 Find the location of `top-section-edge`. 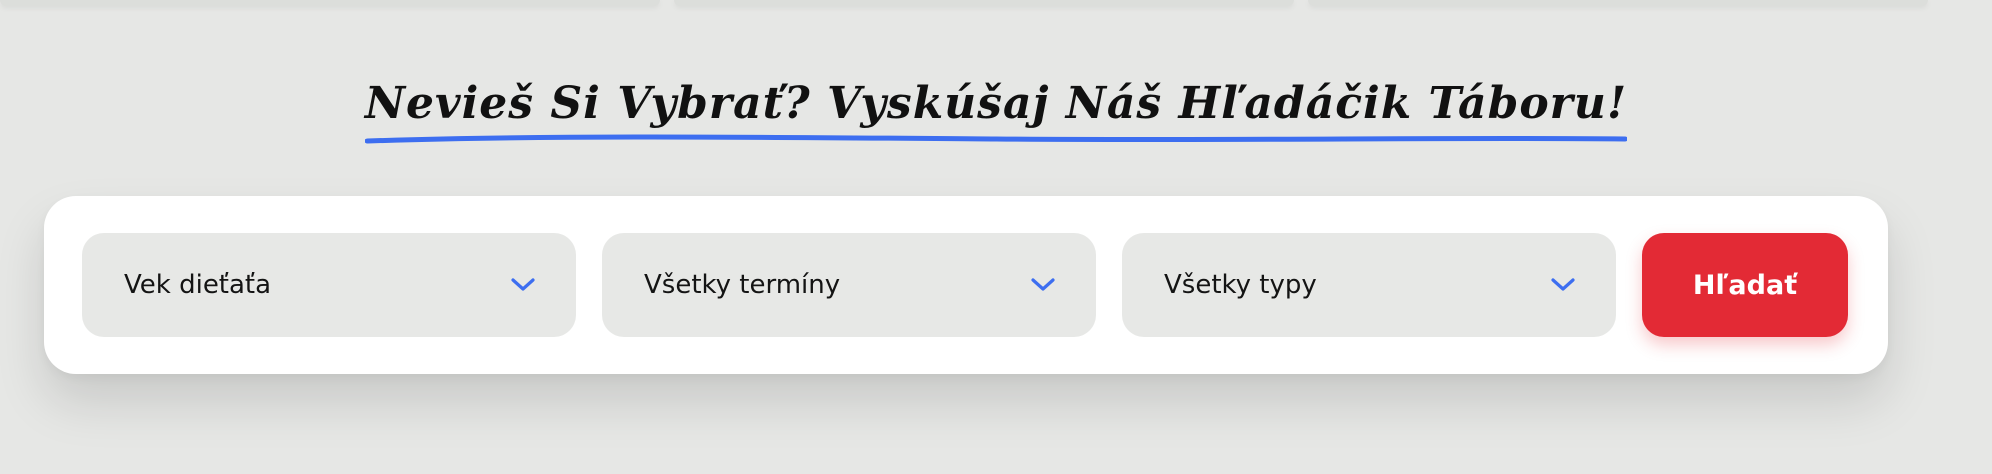

top-section-edge is located at coordinates (996, 4).